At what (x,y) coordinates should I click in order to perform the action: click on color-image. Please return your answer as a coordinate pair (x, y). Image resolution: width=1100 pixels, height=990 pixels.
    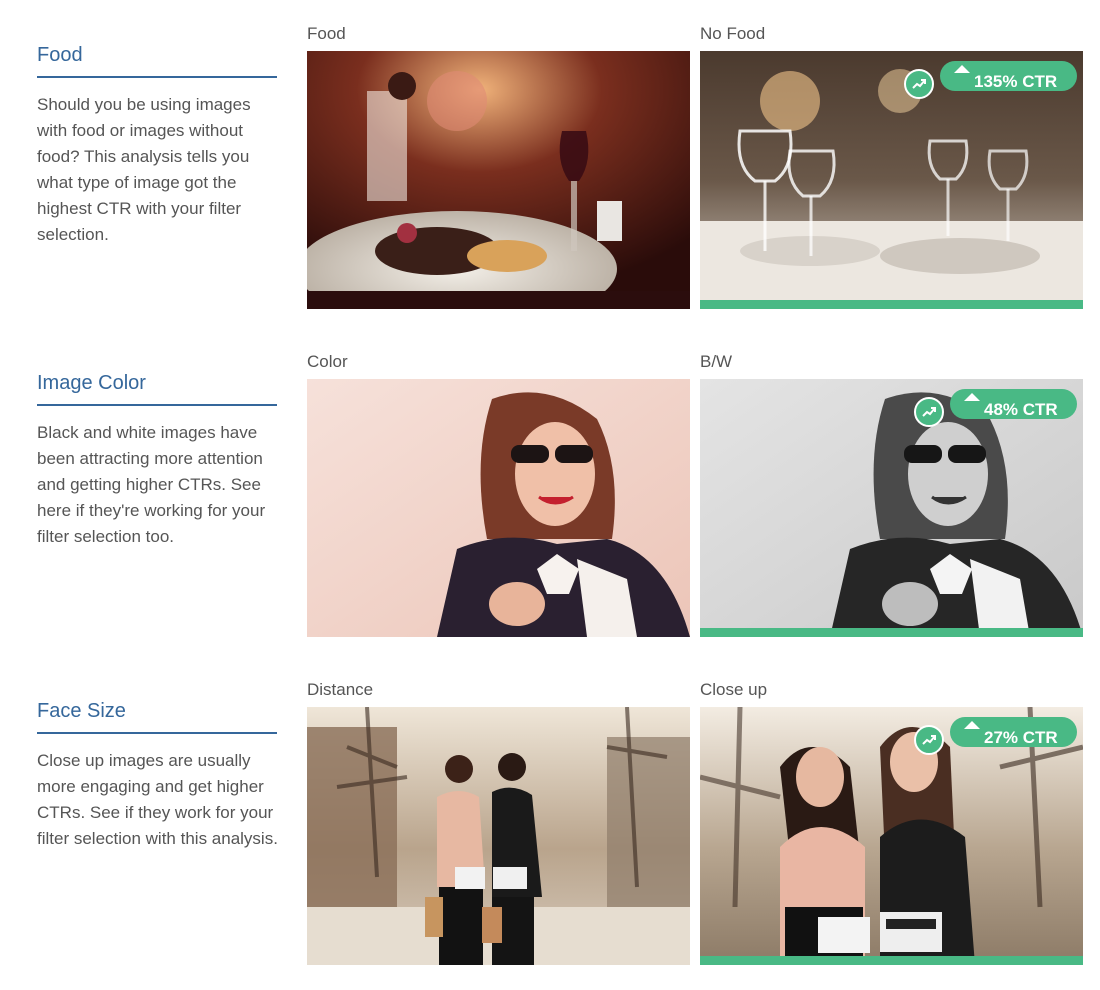
    Looking at the image, I should click on (498, 508).